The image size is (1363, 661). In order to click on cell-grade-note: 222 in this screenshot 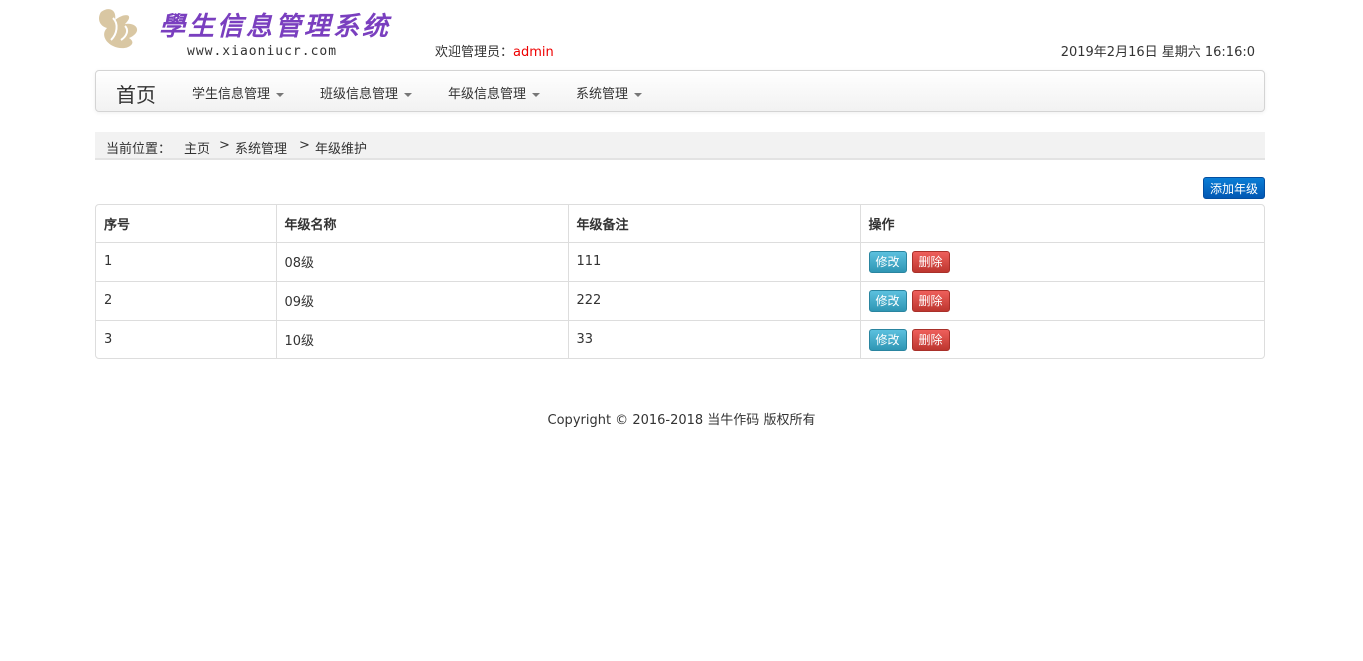, I will do `click(713, 300)`.